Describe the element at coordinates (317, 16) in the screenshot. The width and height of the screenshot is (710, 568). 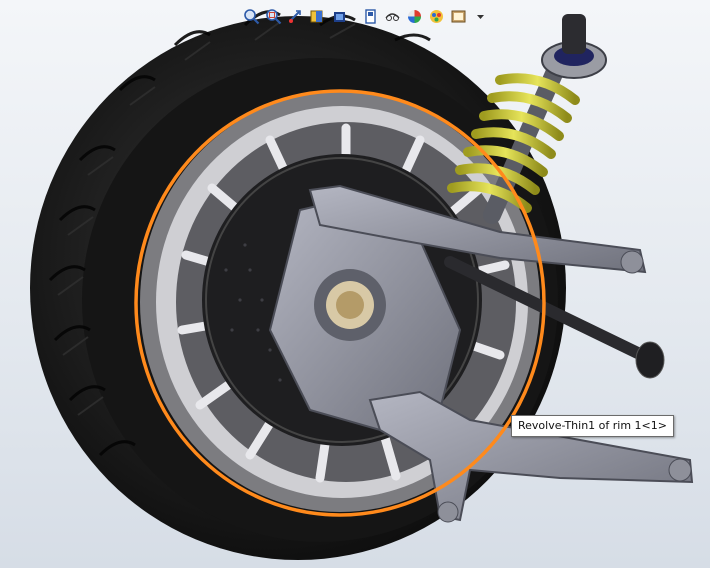
I see `section-view-icon` at that location.